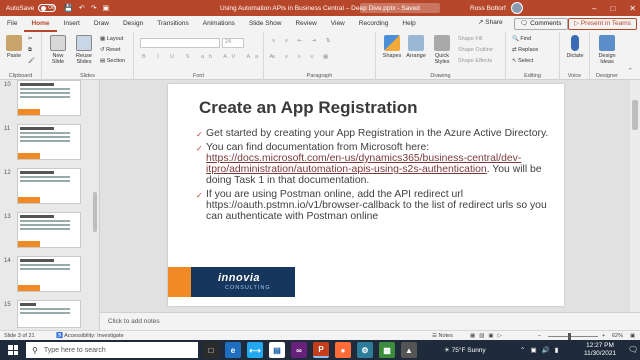 Image resolution: width=640 pixels, height=360 pixels. I want to click on design-ideas-button: Design Ideas, so click(607, 50).